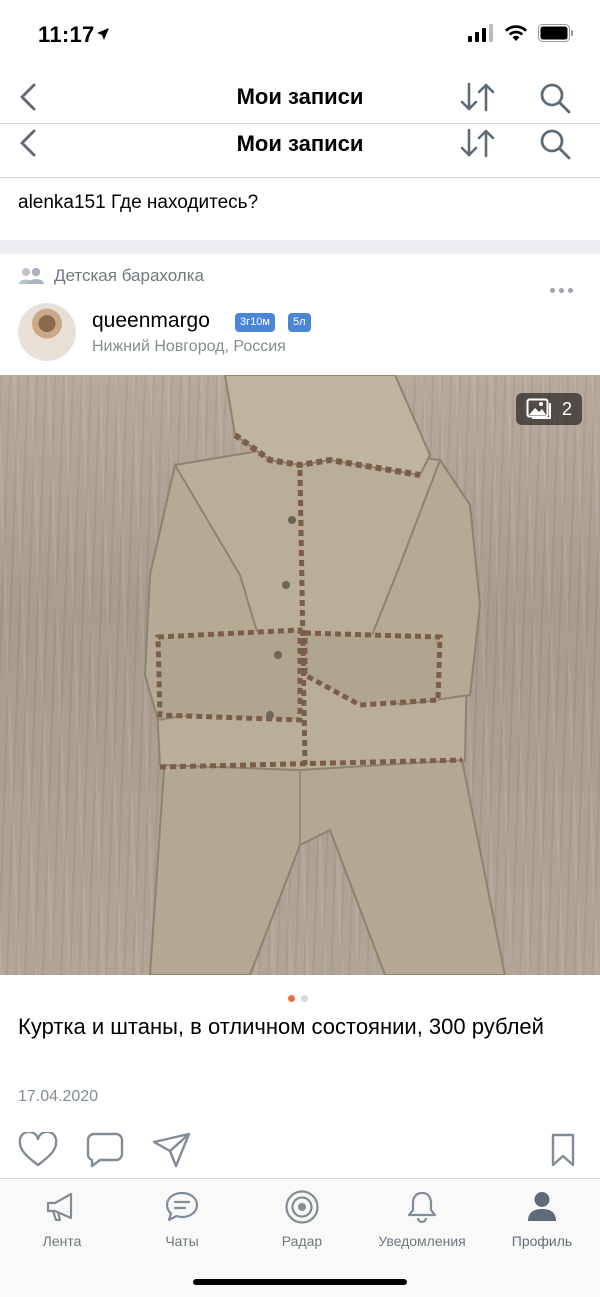 Image resolution: width=600 pixels, height=1297 pixels. I want to click on navbar: Мои записи, so click(300, 97).